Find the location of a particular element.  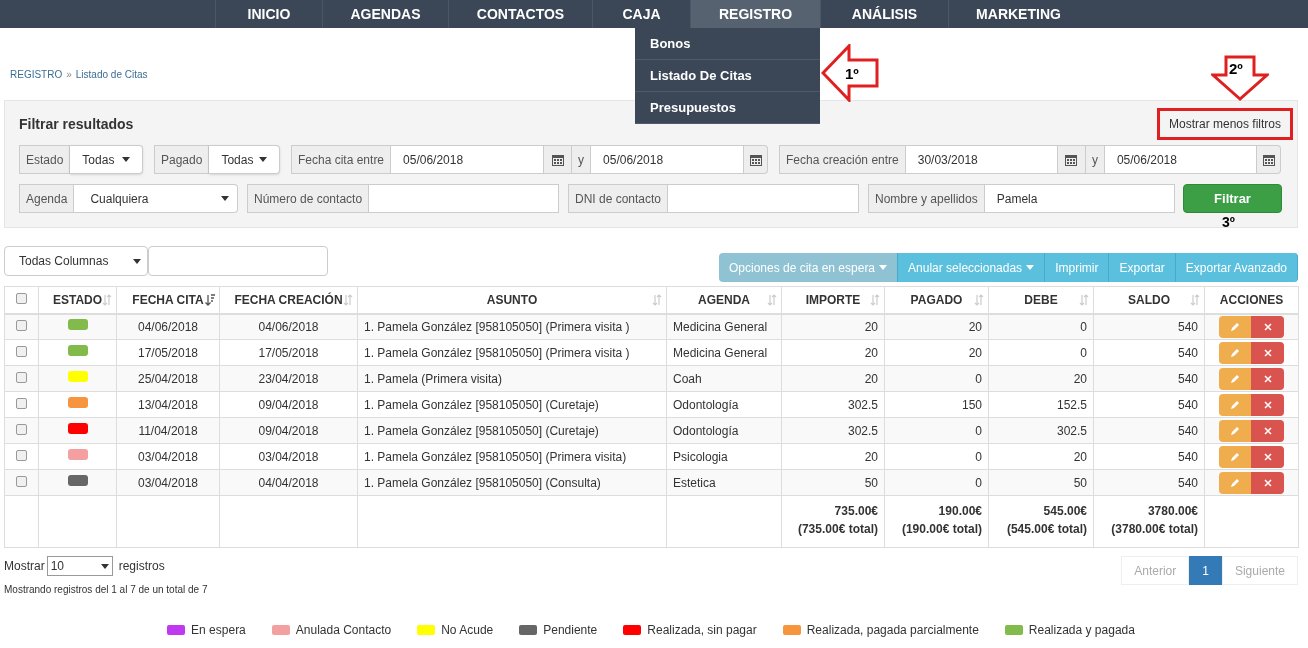

column-header: FECHA CREACIÓN is located at coordinates (288, 300).